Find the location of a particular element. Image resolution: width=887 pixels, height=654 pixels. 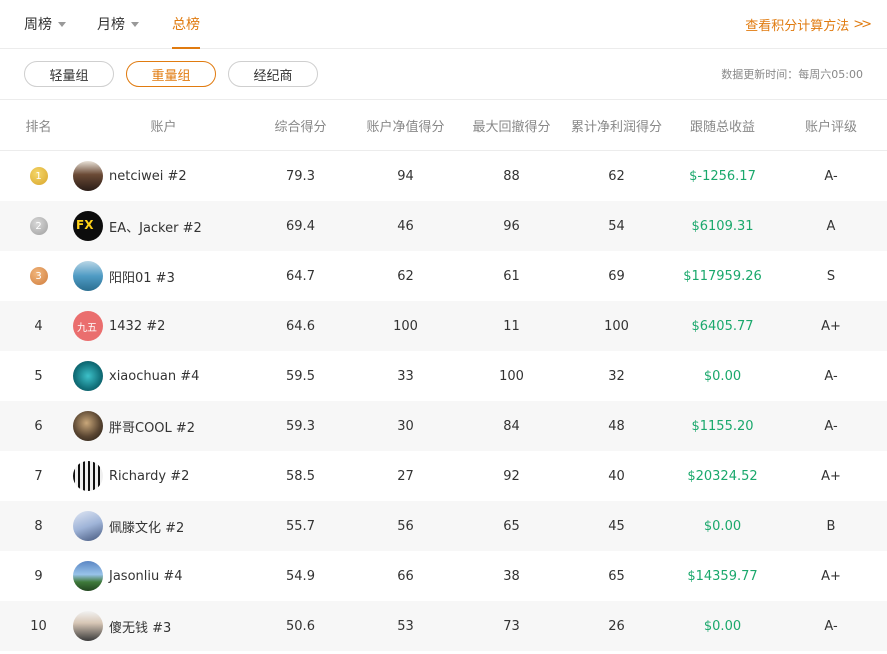

account-name: EA、Jacker #2 is located at coordinates (155, 228).